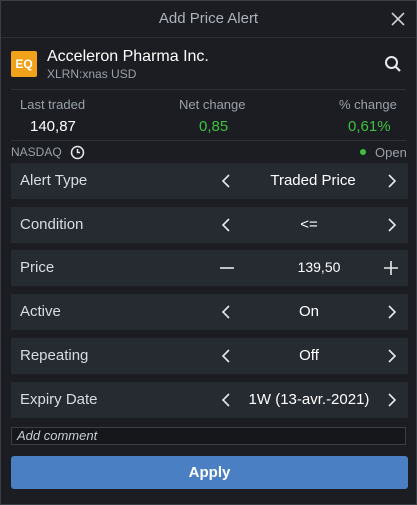 The height and width of the screenshot is (505, 417). What do you see at coordinates (128, 56) in the screenshot?
I see `instrument-name: Acceleron Pharma Inc.` at bounding box center [128, 56].